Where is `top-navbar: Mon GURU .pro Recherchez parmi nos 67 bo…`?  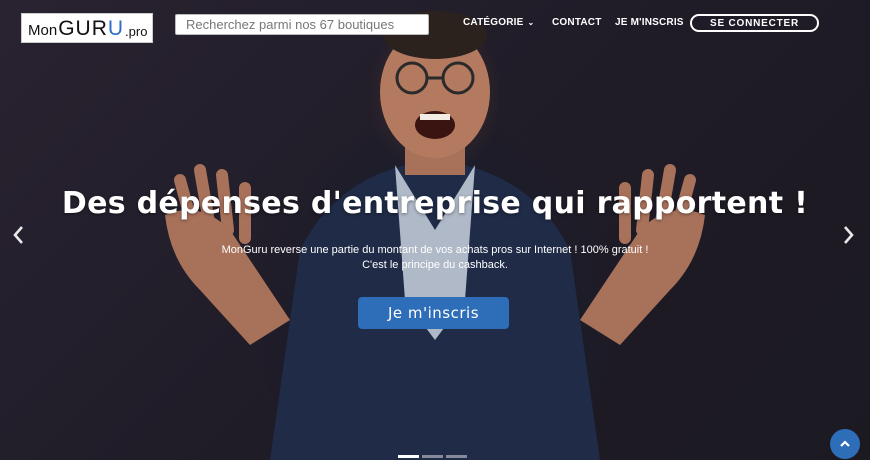 top-navbar: Mon GURU .pro Recherchez parmi nos 67 bo… is located at coordinates (435, 23).